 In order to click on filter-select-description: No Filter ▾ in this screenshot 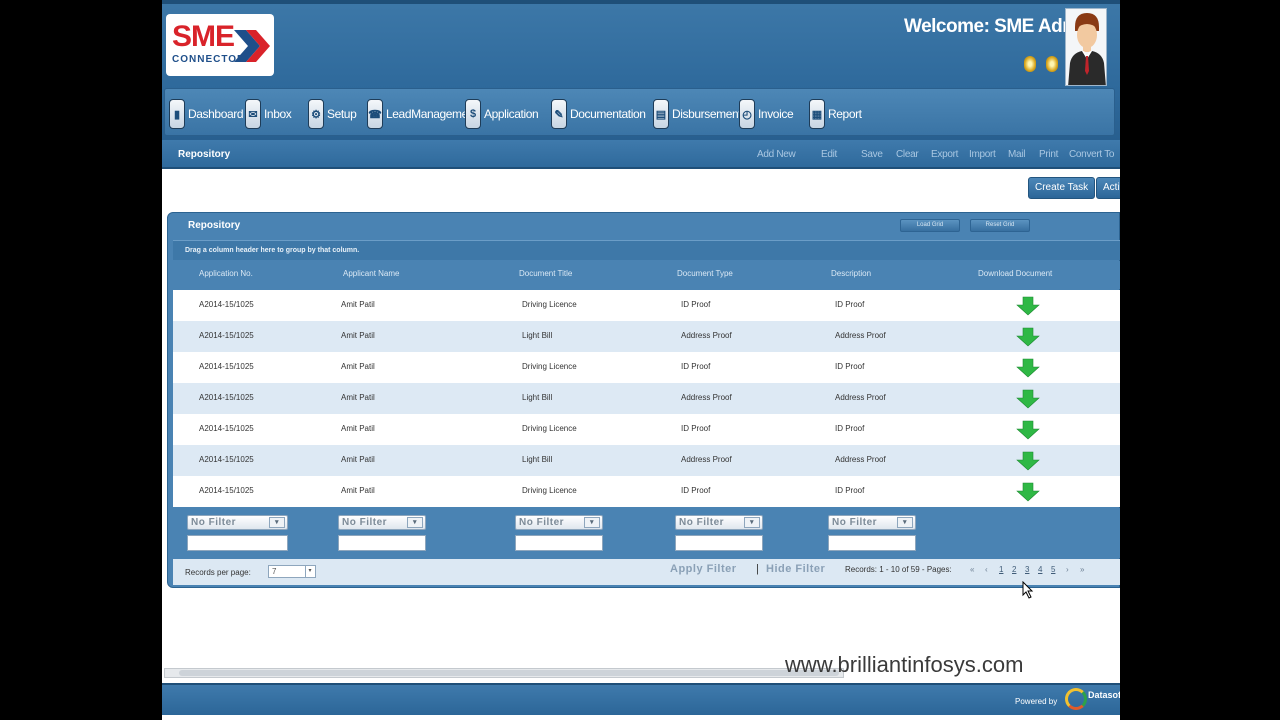, I will do `click(872, 522)`.